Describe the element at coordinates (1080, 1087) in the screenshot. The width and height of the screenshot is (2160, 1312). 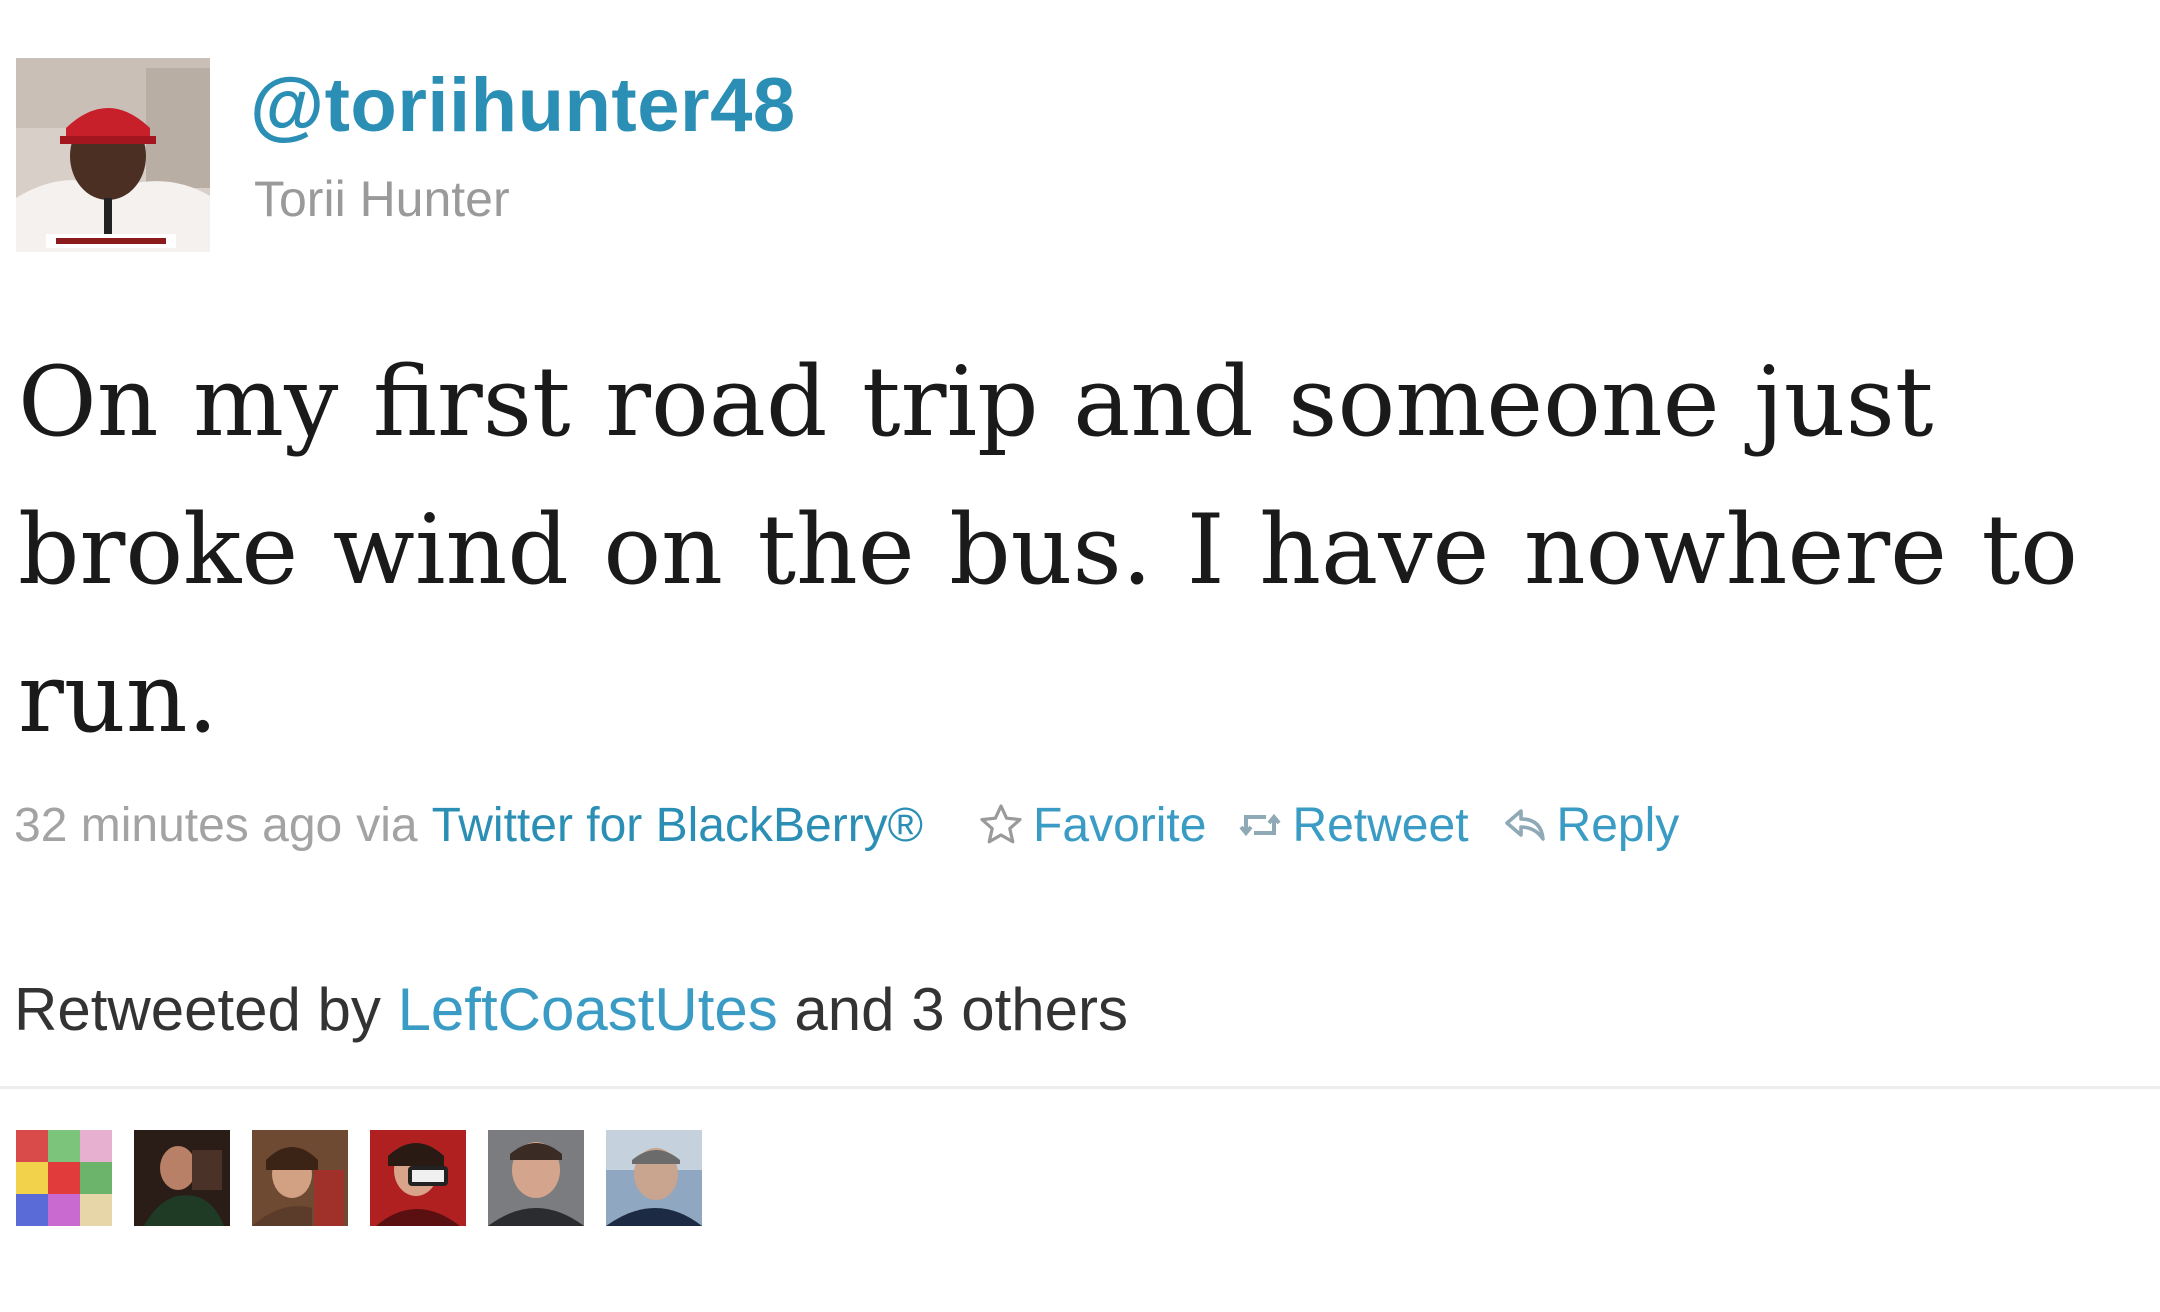
I see `divider` at that location.